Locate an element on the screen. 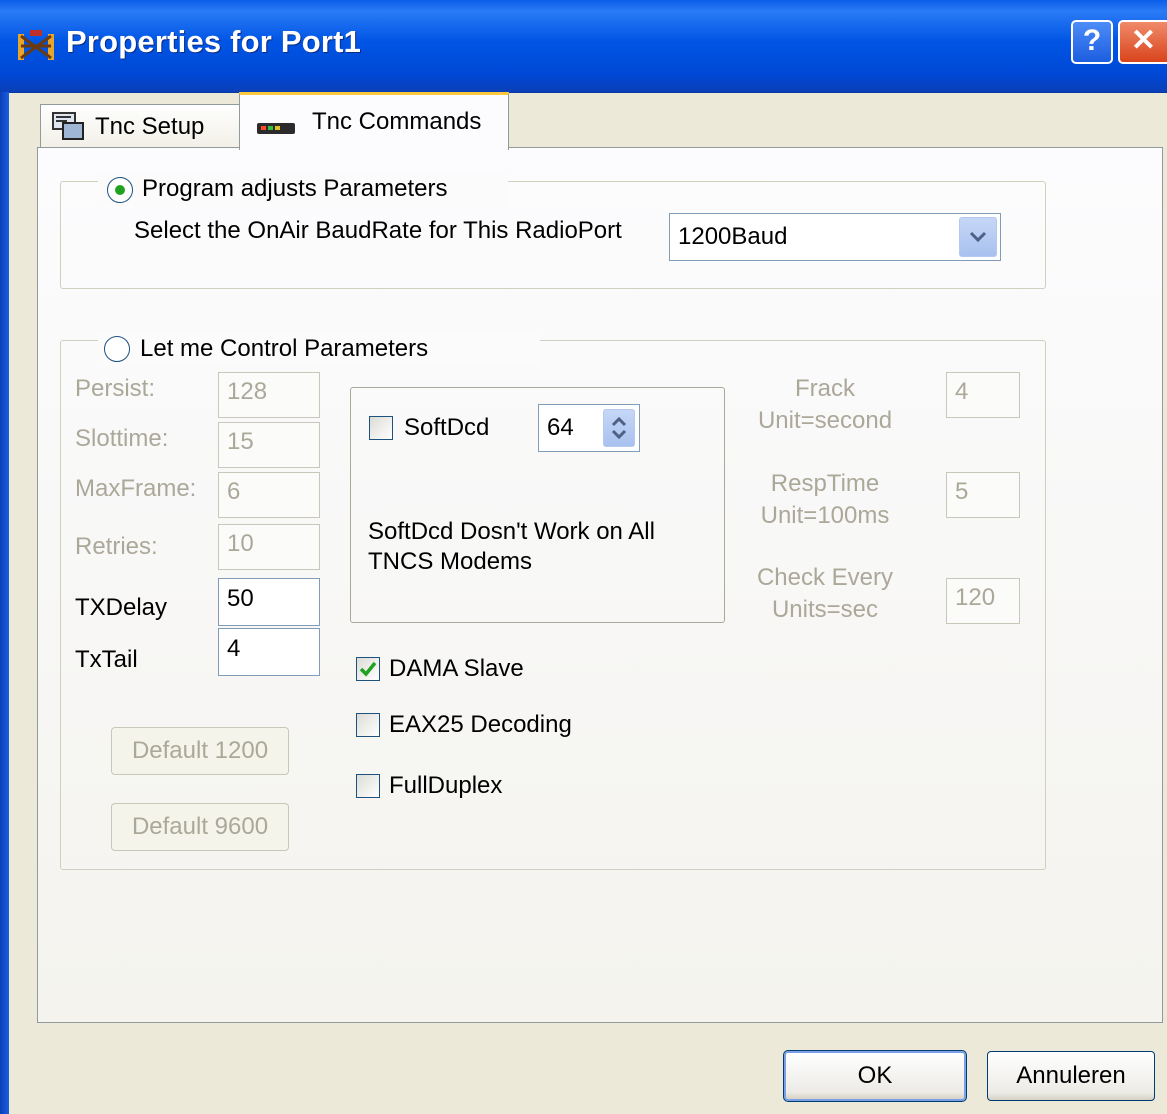  close-button: ✕ is located at coordinates (1142, 42).